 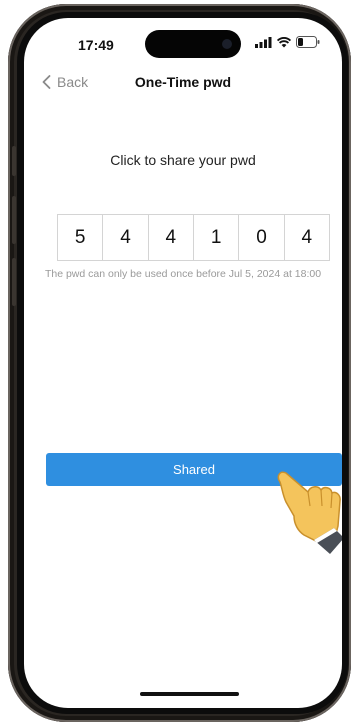 I want to click on status-icons, so click(x=287, y=42).